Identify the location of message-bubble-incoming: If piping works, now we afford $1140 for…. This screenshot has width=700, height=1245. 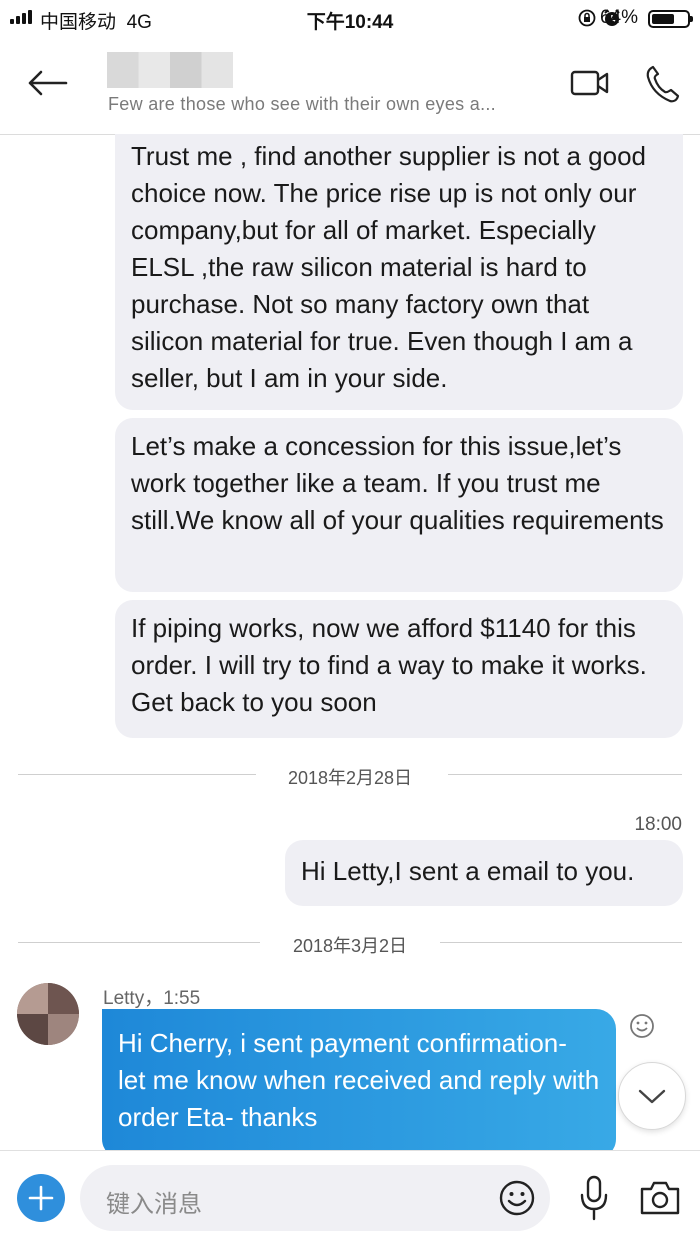
(399, 669).